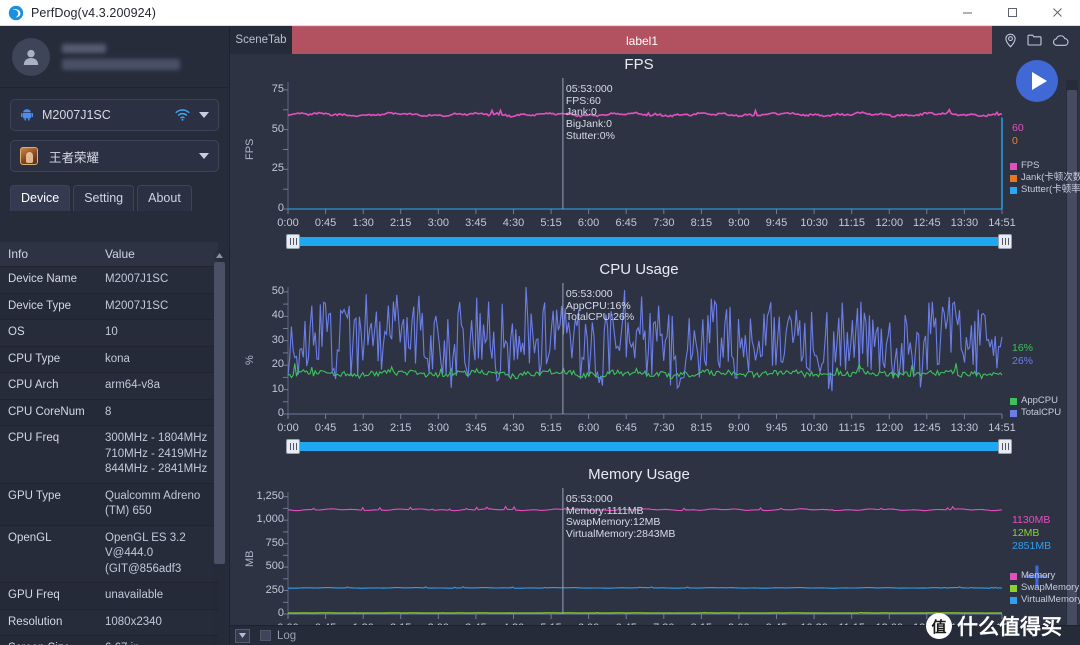  Describe the element at coordinates (48, 413) in the screenshot. I see `info-key: CPU CoreNum` at that location.